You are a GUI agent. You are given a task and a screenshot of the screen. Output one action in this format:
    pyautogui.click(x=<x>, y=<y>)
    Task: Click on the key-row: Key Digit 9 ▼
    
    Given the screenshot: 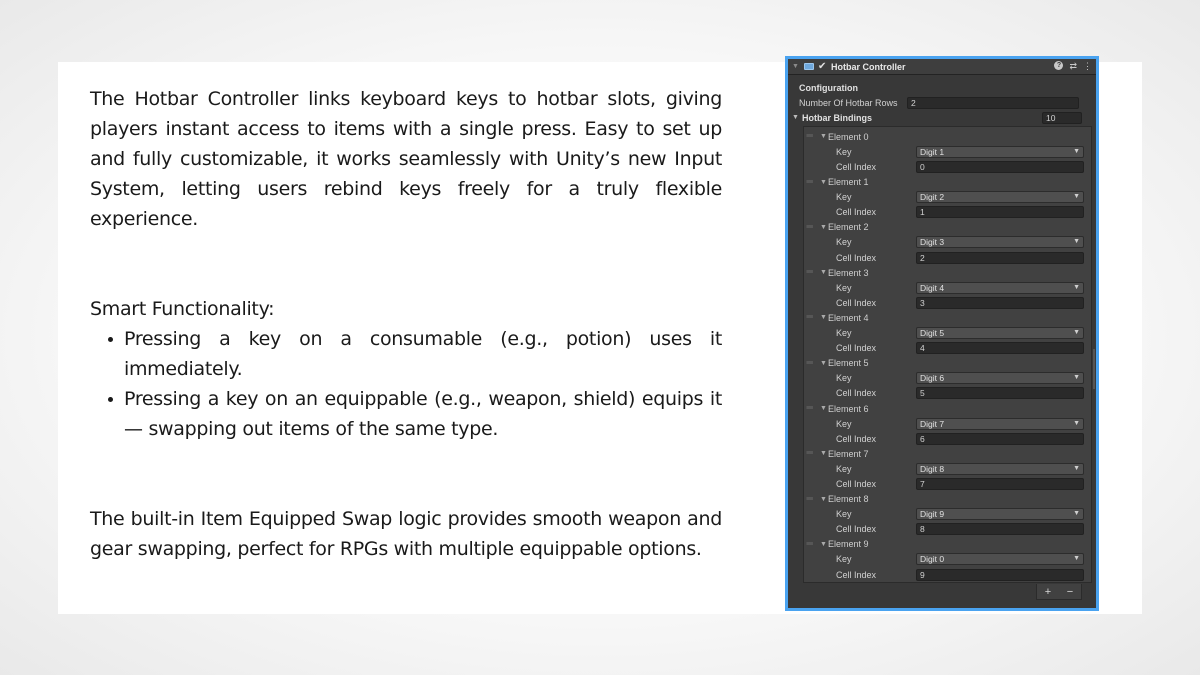 What is the action you would take?
    pyautogui.click(x=947, y=514)
    